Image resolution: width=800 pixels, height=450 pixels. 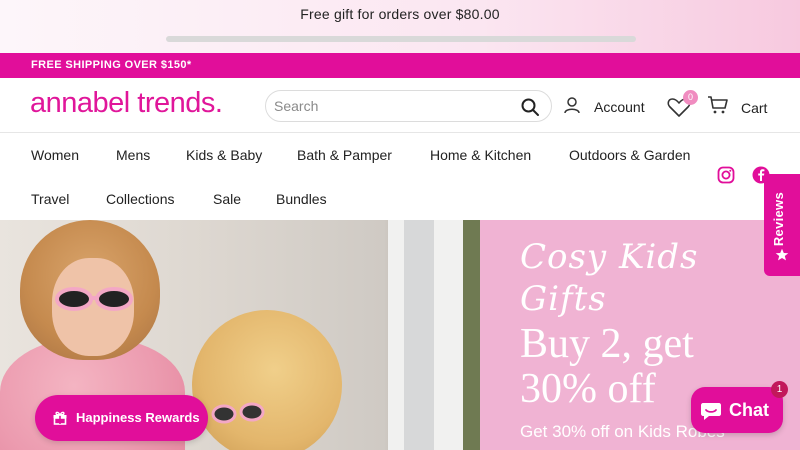 I want to click on shipping-banner: FREE SHIPPING OVER $150*, so click(x=400, y=65).